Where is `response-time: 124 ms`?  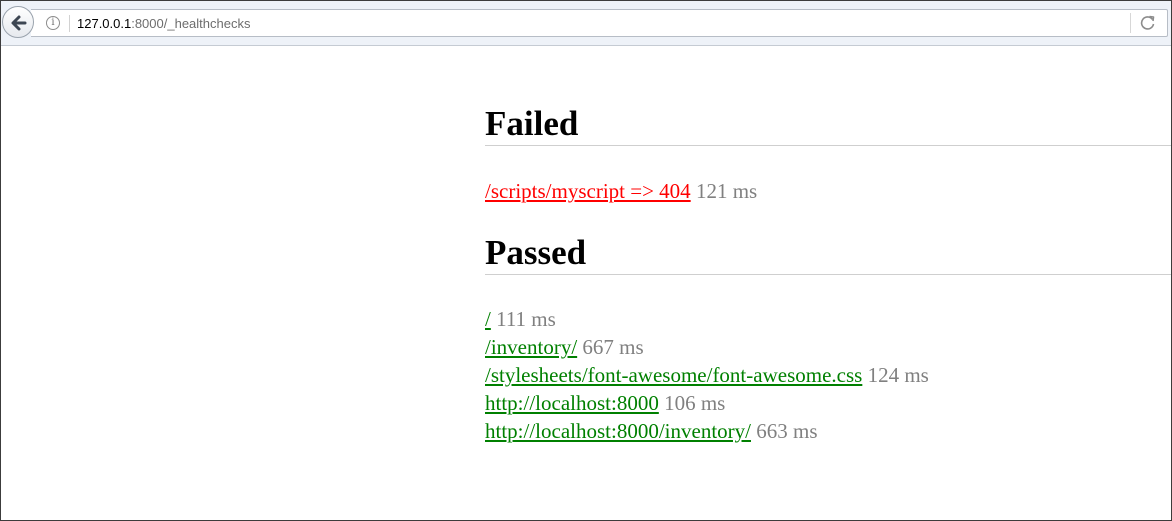
response-time: 124 ms is located at coordinates (898, 375).